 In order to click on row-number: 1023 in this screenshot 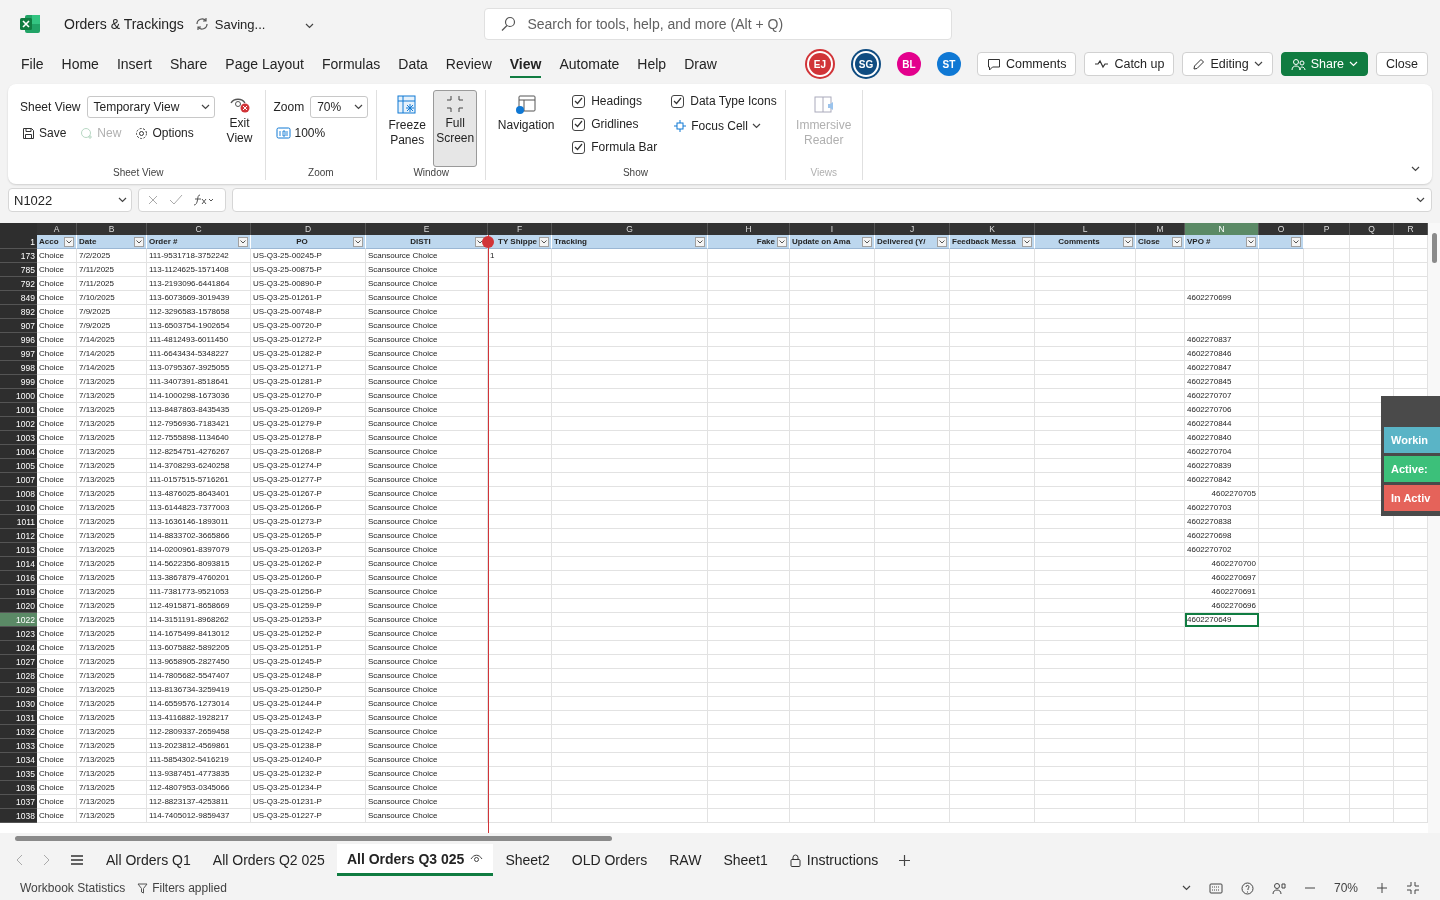, I will do `click(18, 634)`.